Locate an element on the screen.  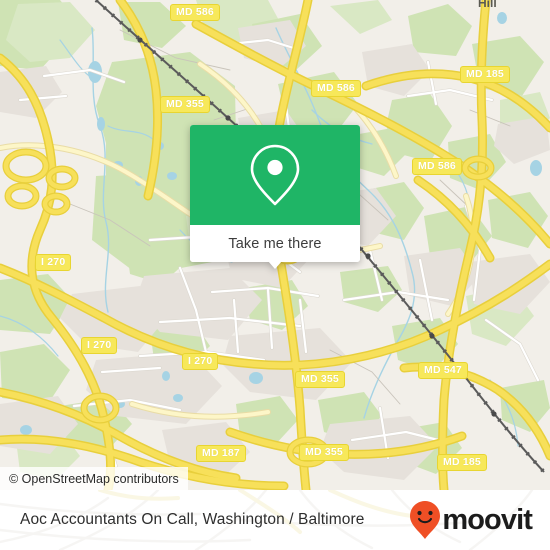
popup-inner: Take me there is located at coordinates (275, 193).